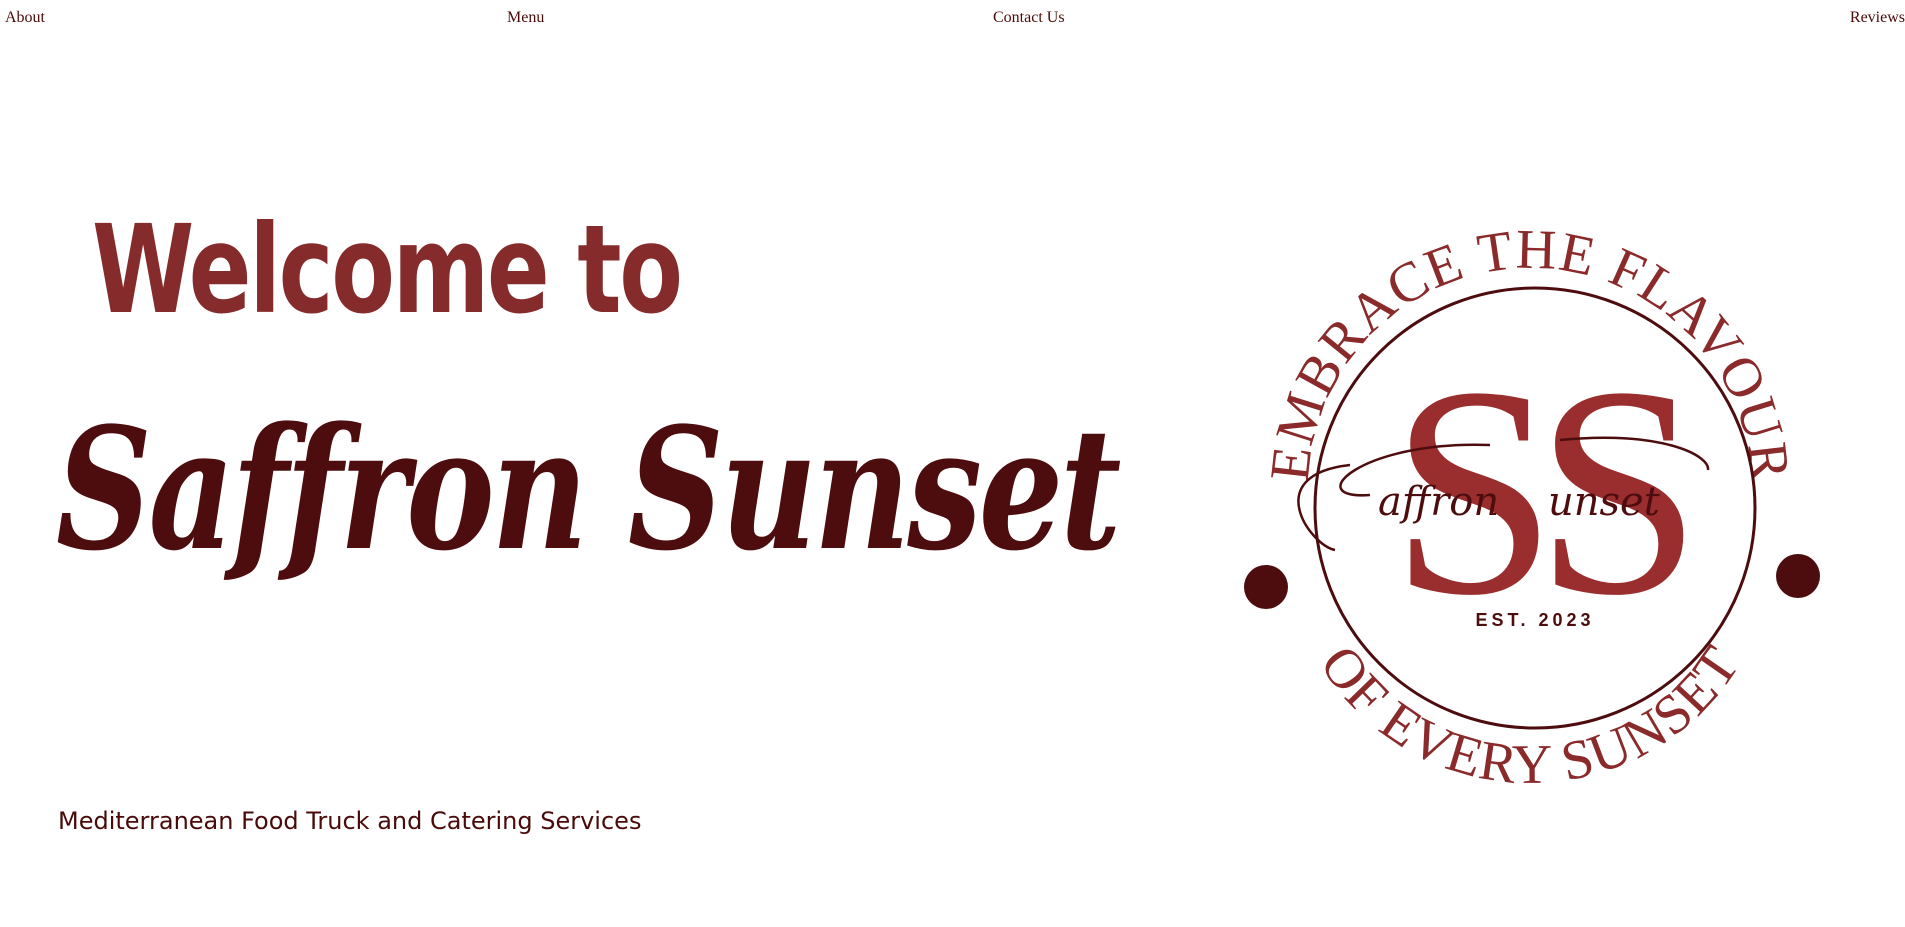  I want to click on emblem-script-right: unset, so click(1604, 502).